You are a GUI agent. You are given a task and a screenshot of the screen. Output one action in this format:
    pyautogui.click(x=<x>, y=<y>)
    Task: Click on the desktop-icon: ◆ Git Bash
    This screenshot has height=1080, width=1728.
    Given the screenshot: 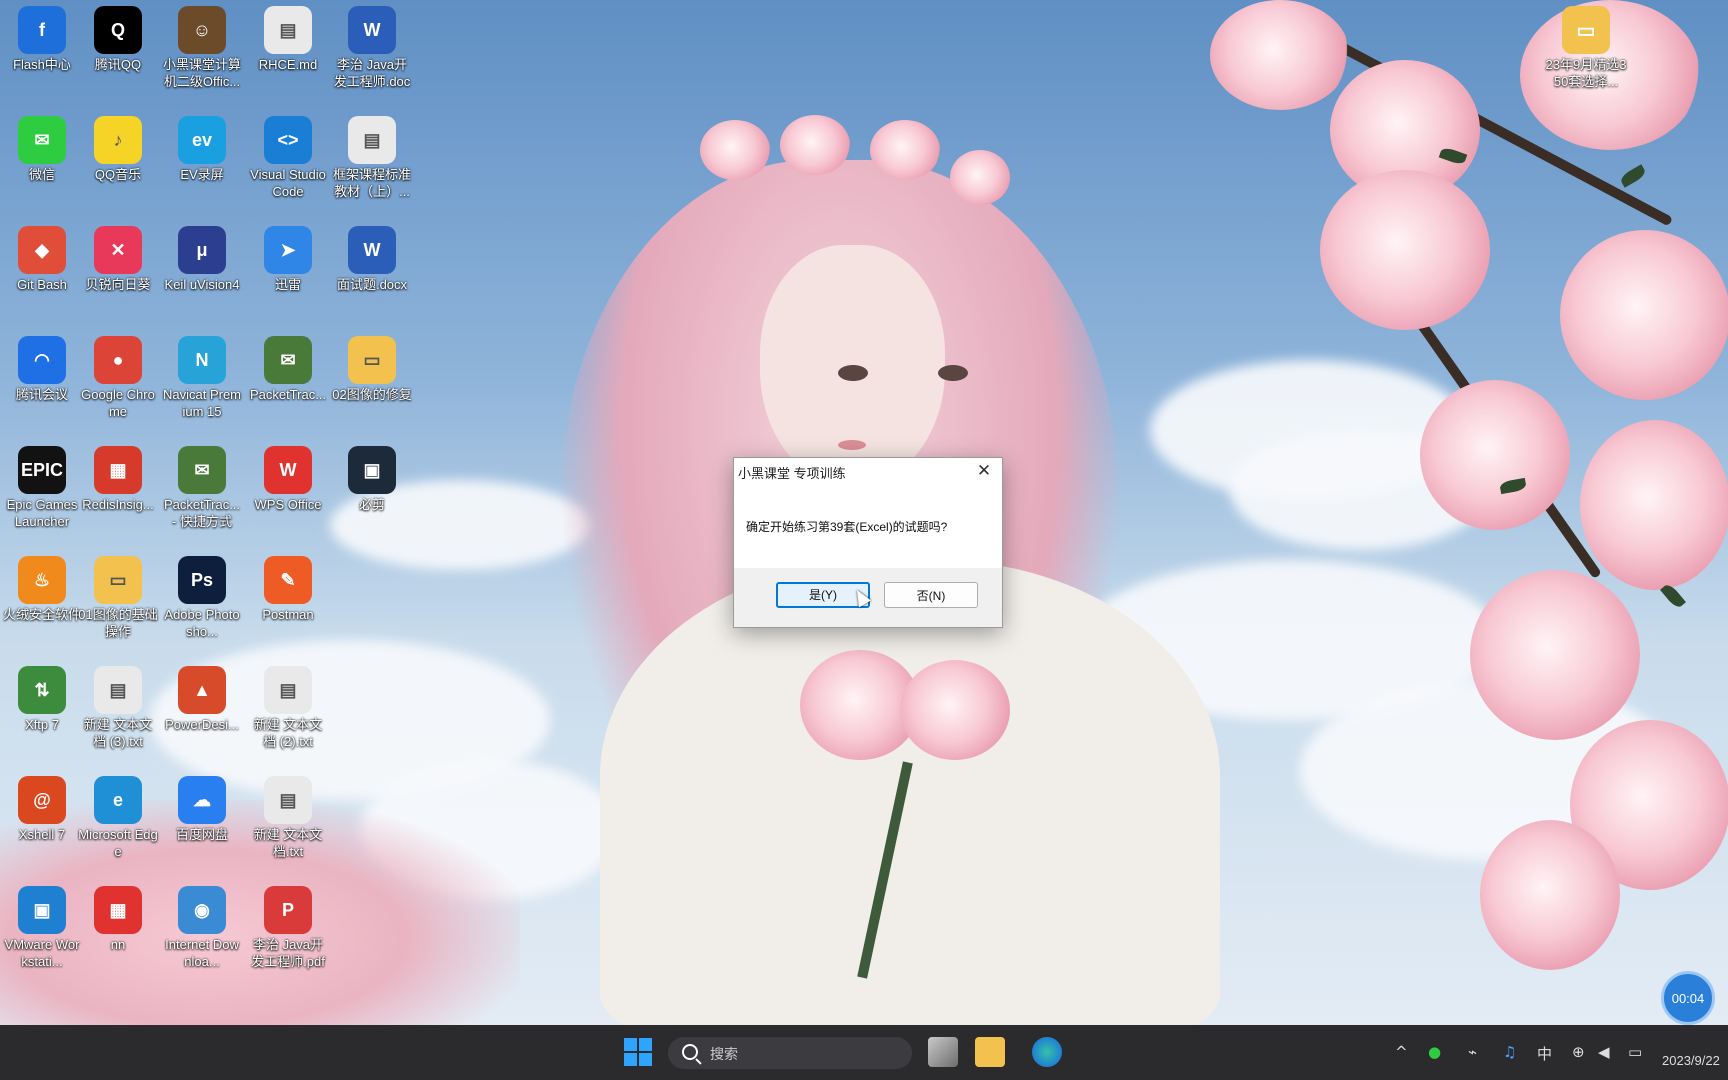 What is the action you would take?
    pyautogui.click(x=42, y=256)
    